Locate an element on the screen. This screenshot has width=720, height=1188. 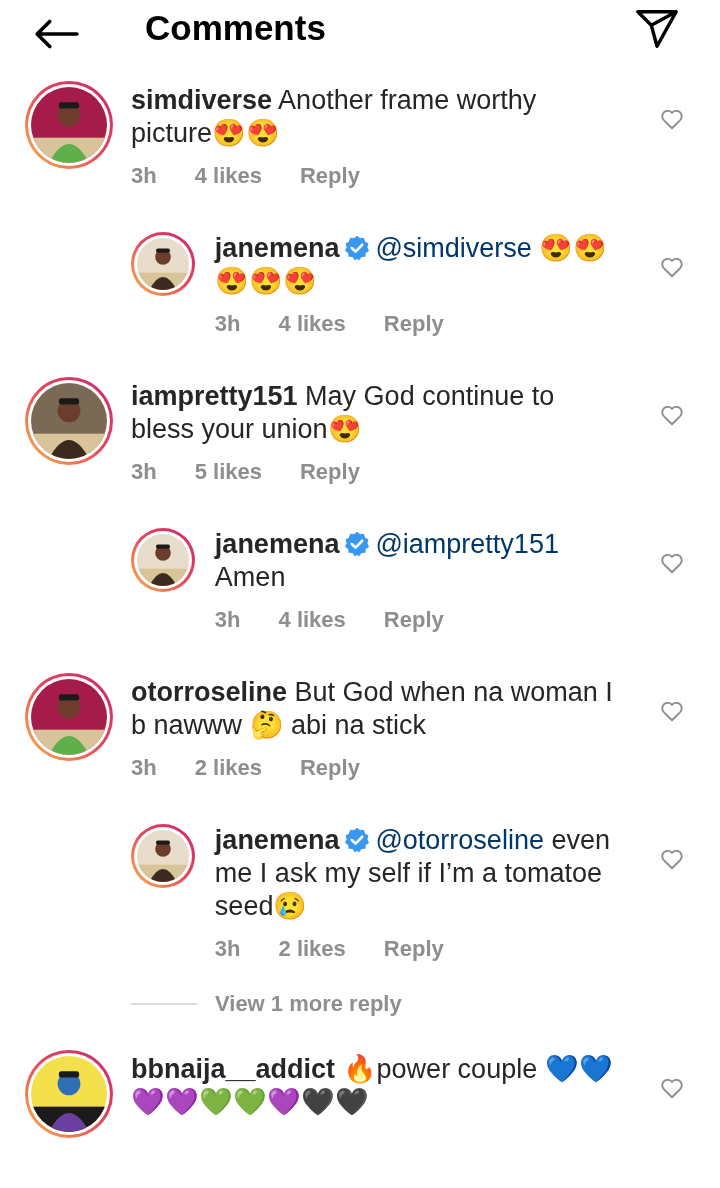
comment-text: otorroseline But God when na woman I b nawww 🤔 abi na stick is located at coordinates (372, 709).